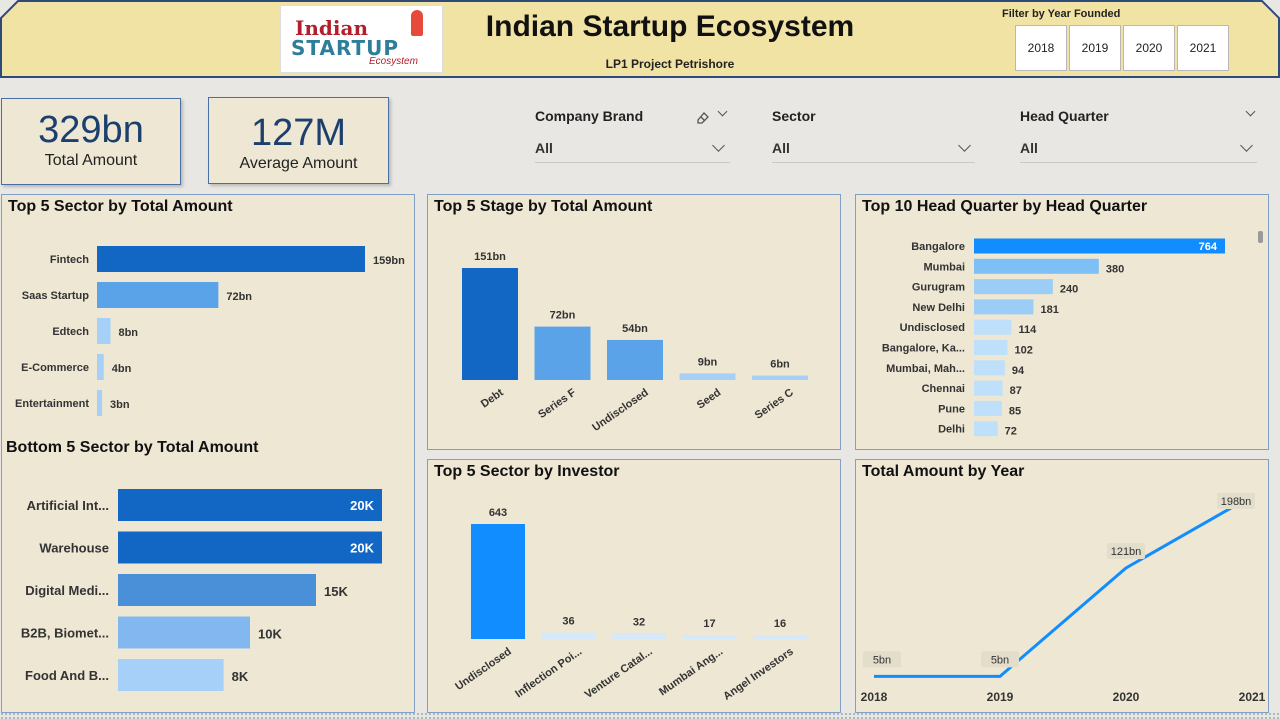 The width and height of the screenshot is (1280, 719). I want to click on bar-value-label: 87, so click(1016, 391).